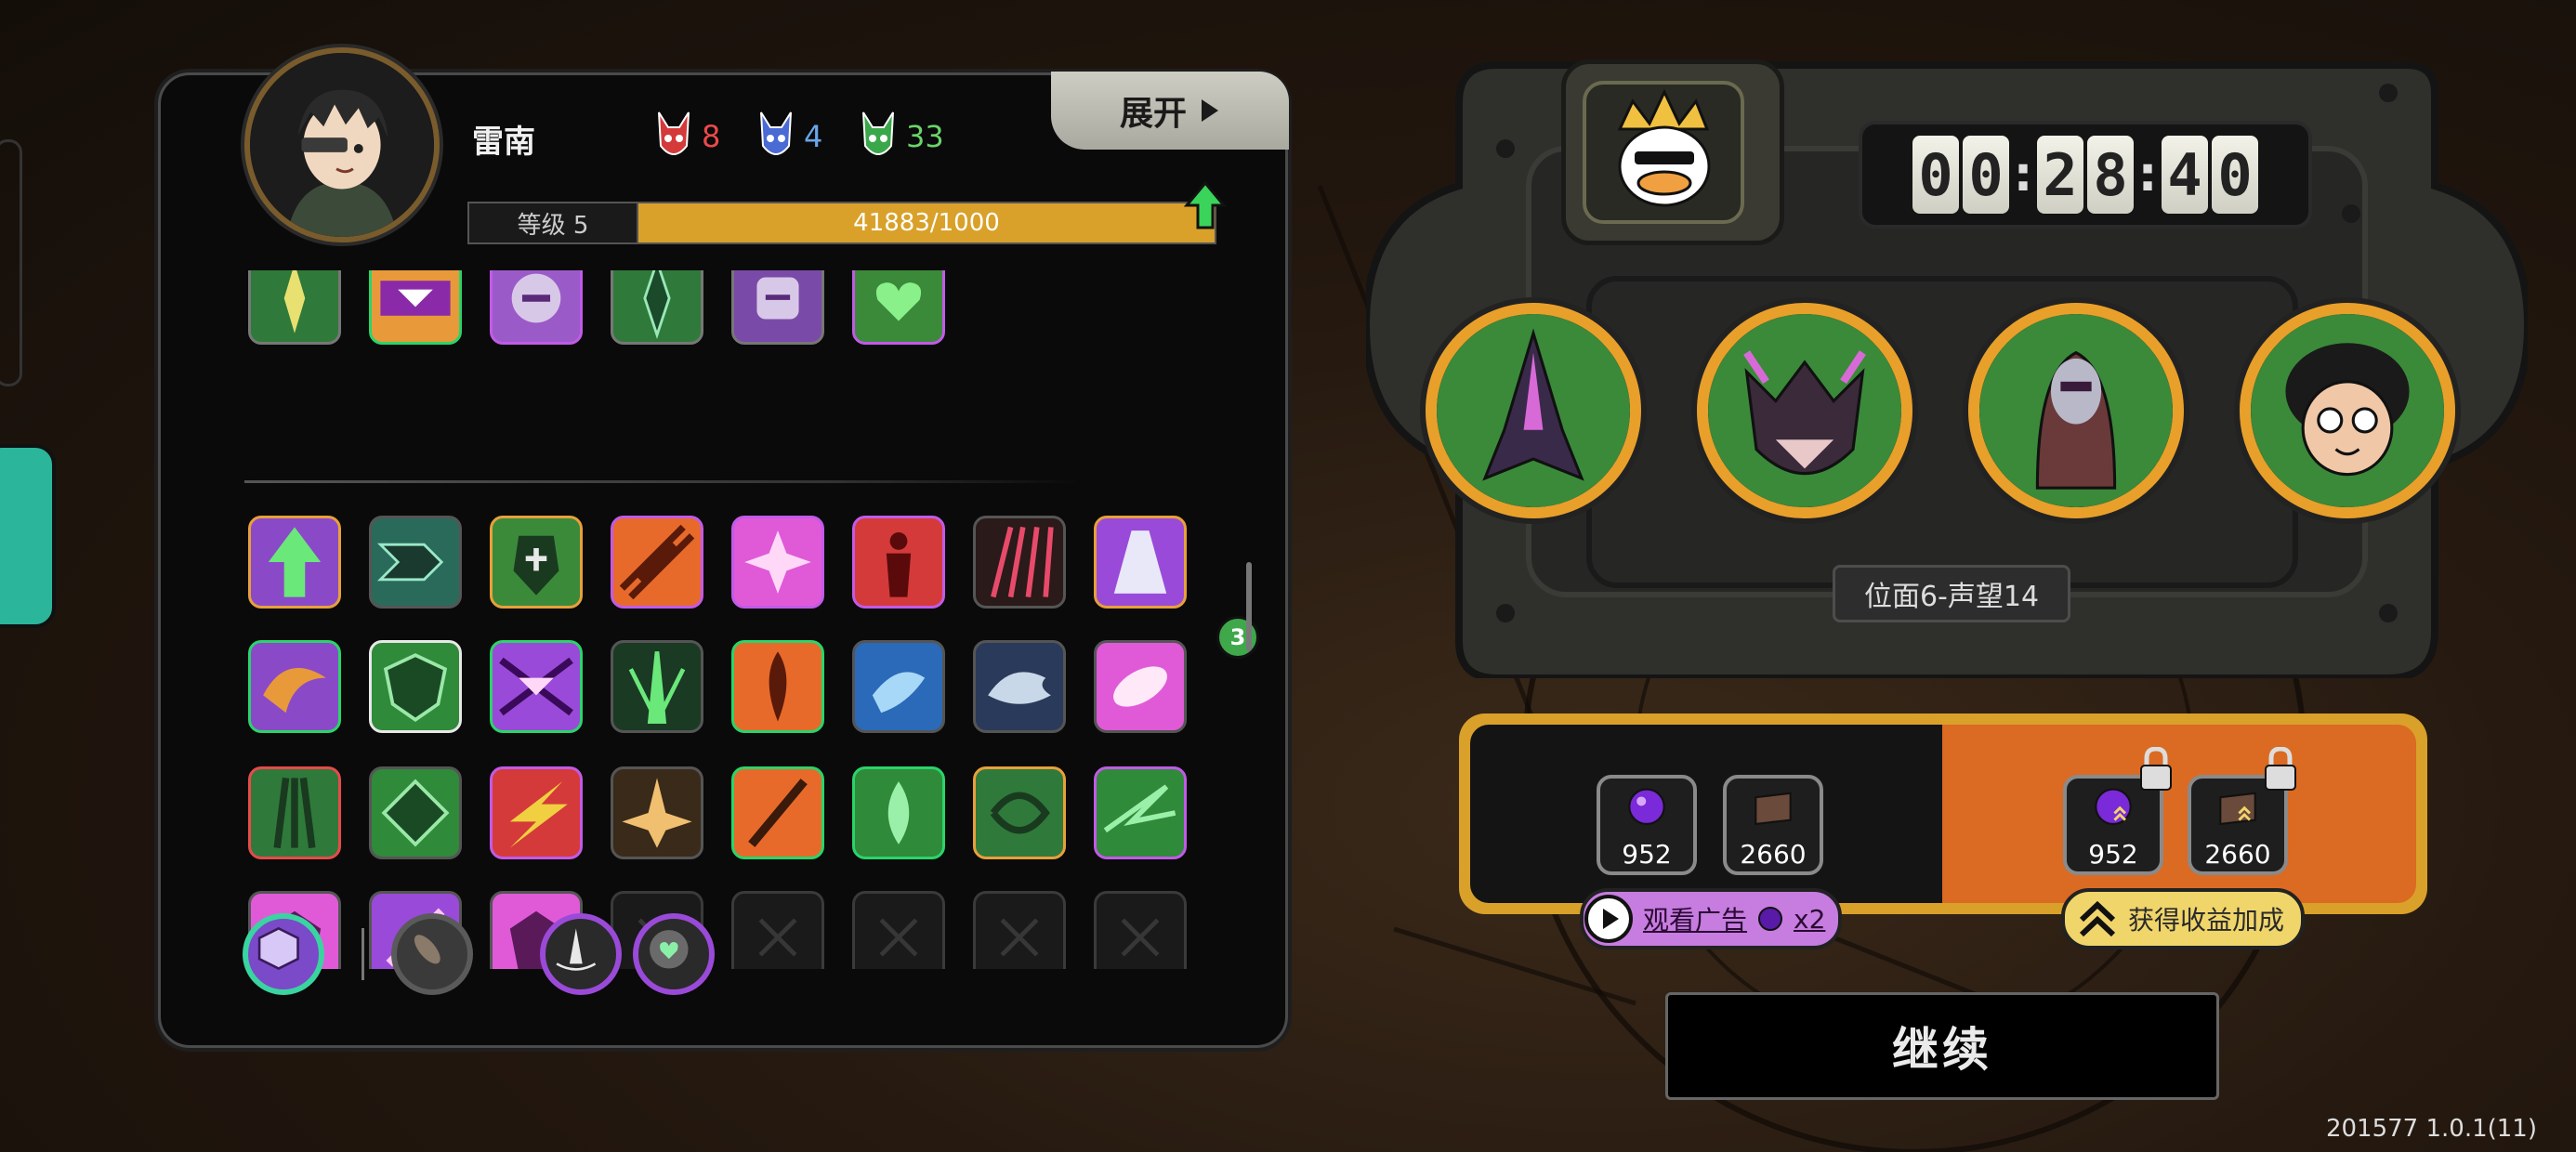  Describe the element at coordinates (2110, 175) in the screenshot. I see `timer-digit: 8` at that location.